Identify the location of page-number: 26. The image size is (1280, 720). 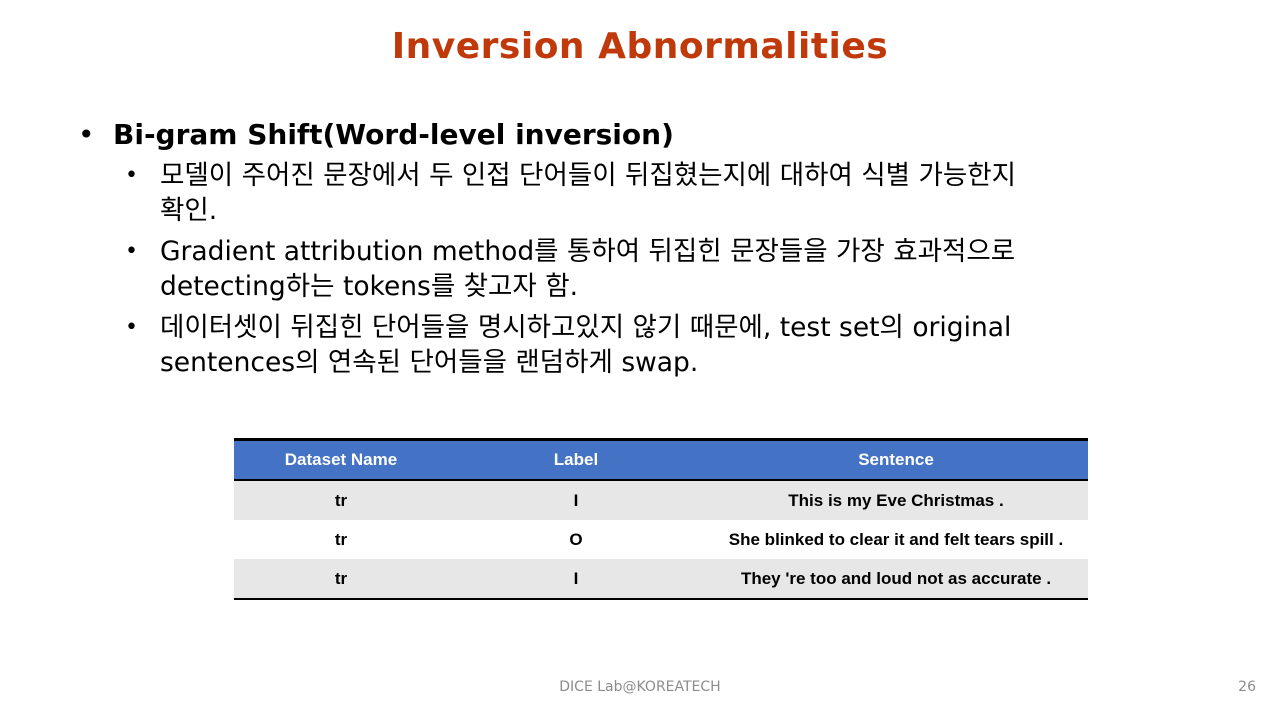
(1247, 687).